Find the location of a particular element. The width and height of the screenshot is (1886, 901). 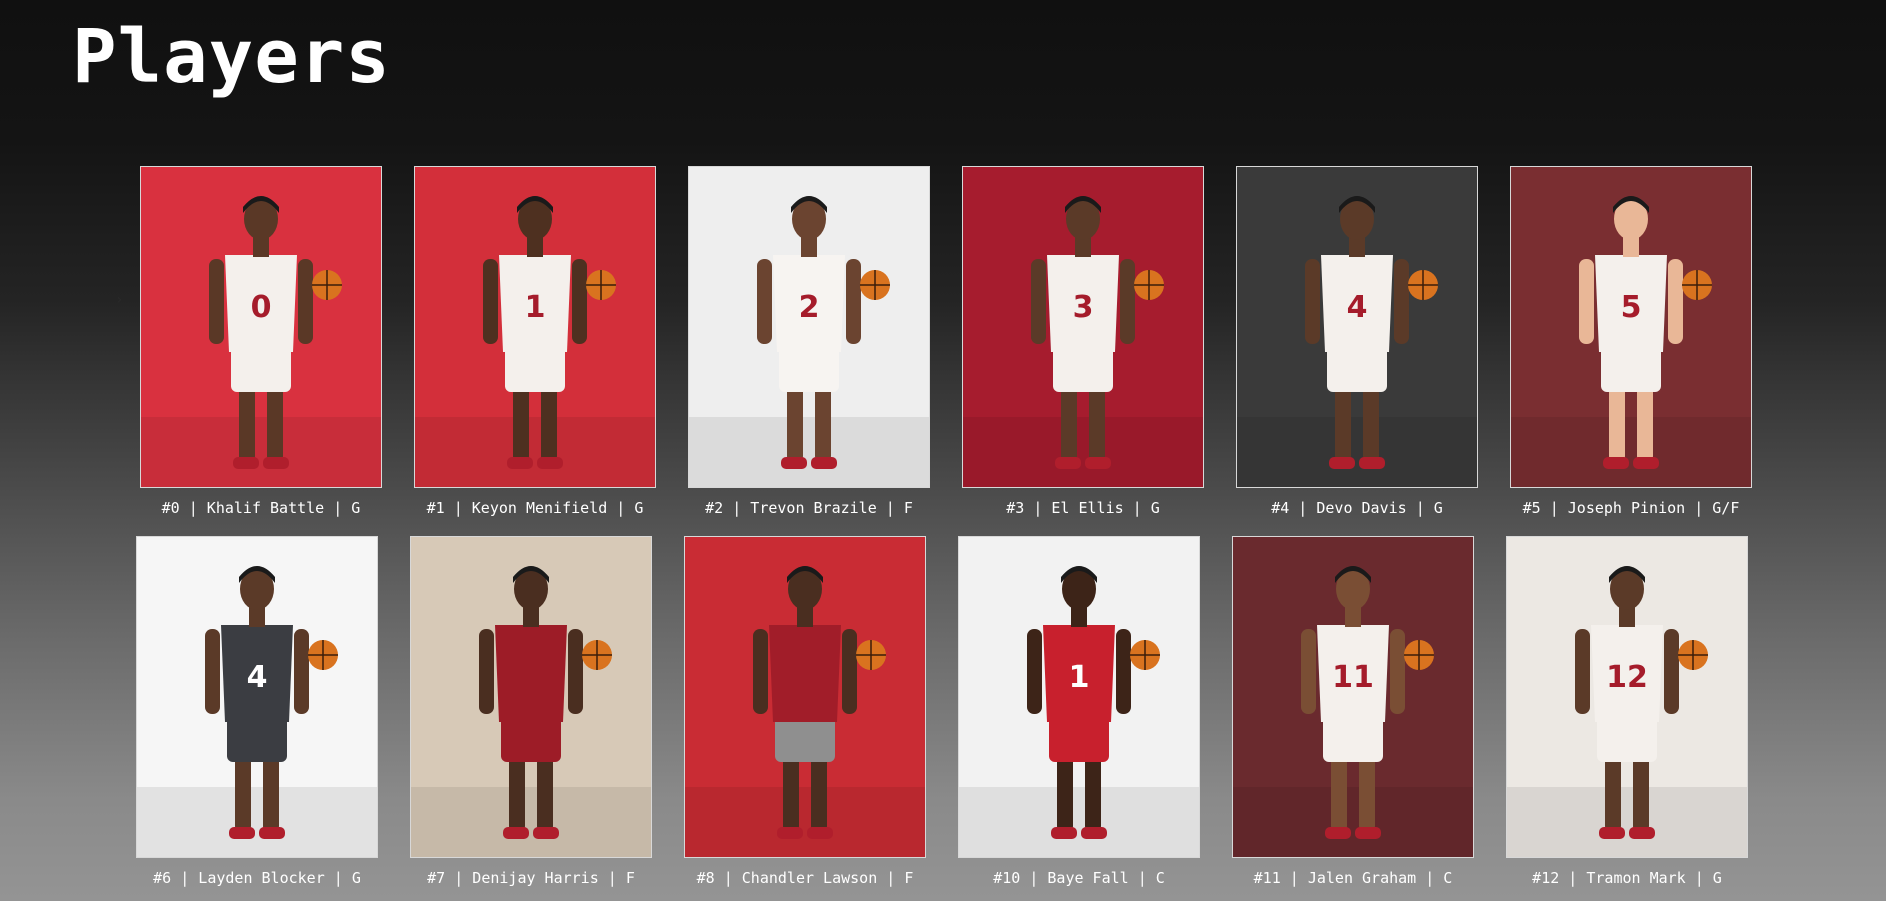

player-card: 4 #6 | Layden Blocker | G is located at coordinates (257, 711).